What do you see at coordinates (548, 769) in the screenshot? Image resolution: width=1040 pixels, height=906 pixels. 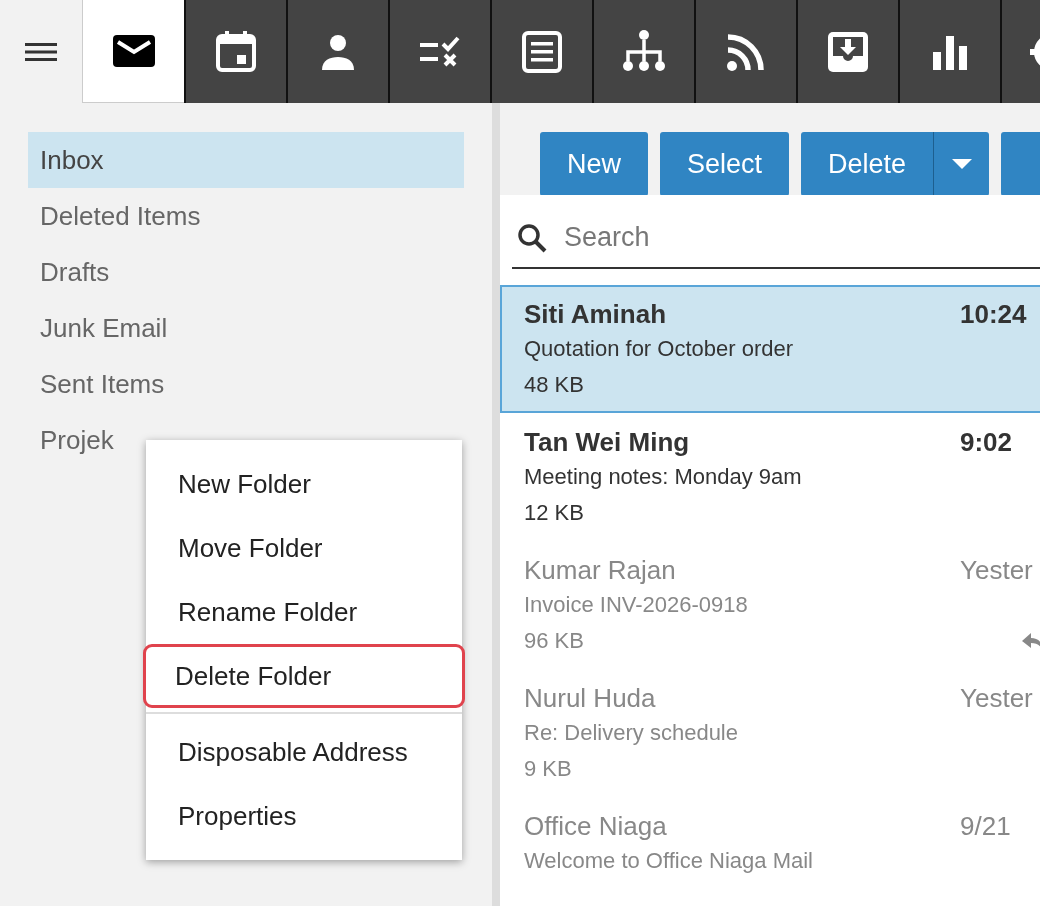 I see `message-size: 9 KB` at bounding box center [548, 769].